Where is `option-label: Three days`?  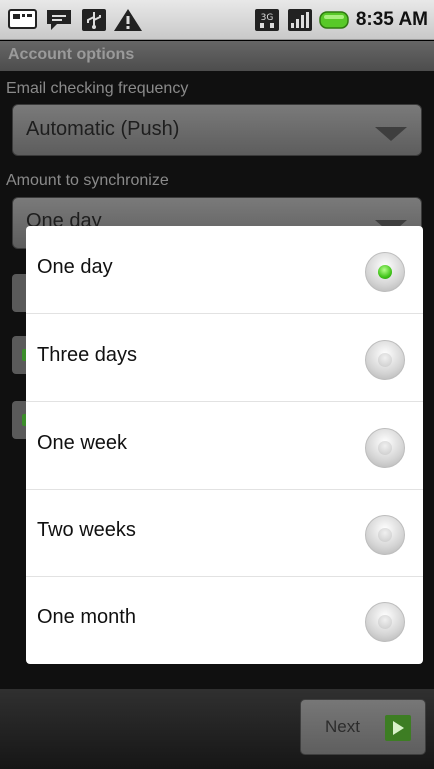
option-label: Three days is located at coordinates (87, 355).